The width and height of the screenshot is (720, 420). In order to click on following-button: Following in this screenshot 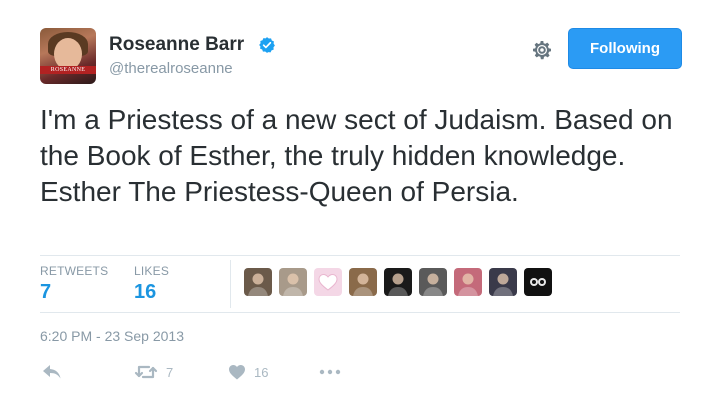, I will do `click(625, 48)`.